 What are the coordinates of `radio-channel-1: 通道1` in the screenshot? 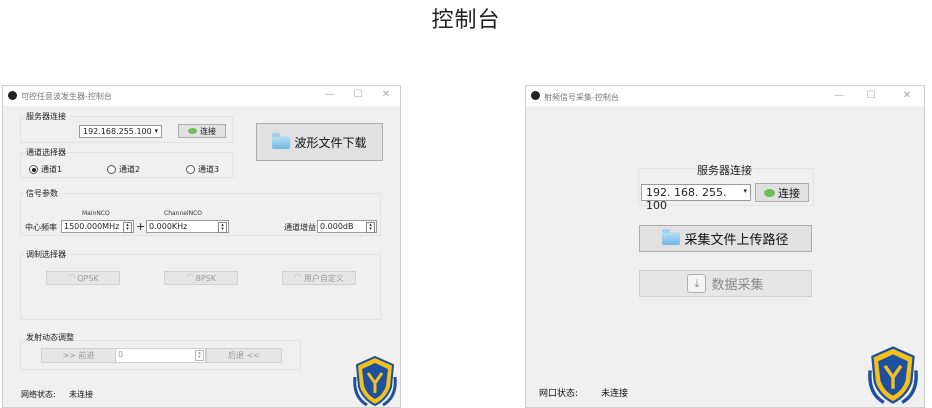 It's located at (45, 169).